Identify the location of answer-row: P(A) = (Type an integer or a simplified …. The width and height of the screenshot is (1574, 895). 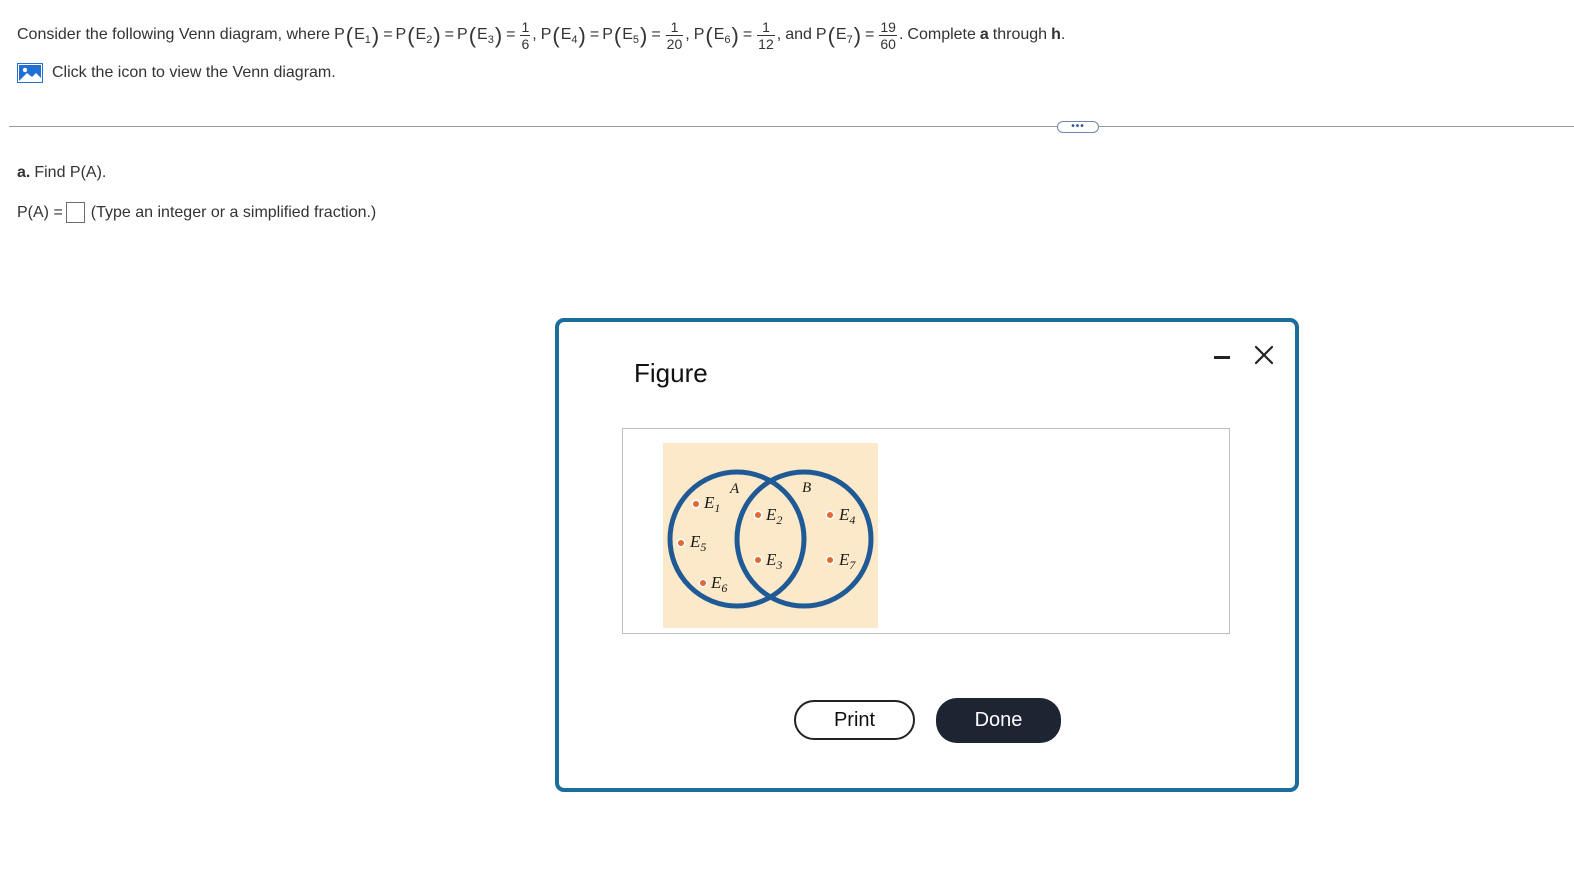
(196, 212).